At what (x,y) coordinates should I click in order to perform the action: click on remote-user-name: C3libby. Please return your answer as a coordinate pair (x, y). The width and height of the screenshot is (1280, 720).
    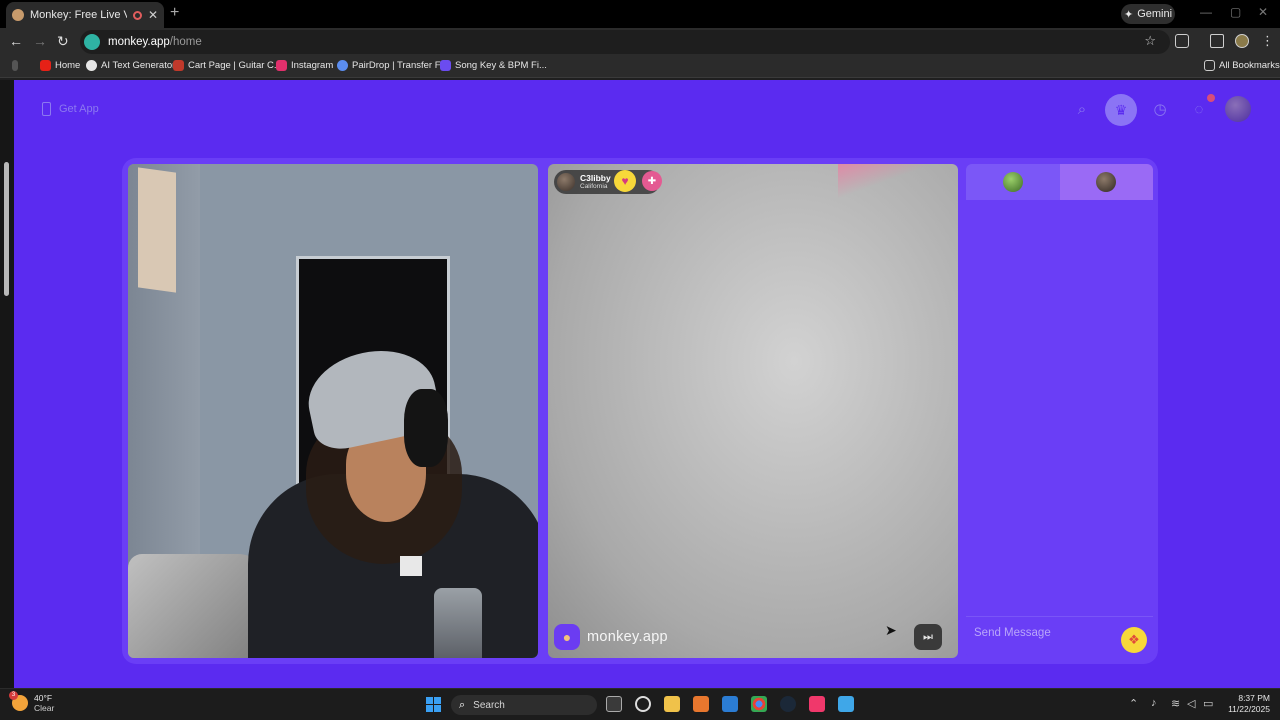
    Looking at the image, I should click on (595, 177).